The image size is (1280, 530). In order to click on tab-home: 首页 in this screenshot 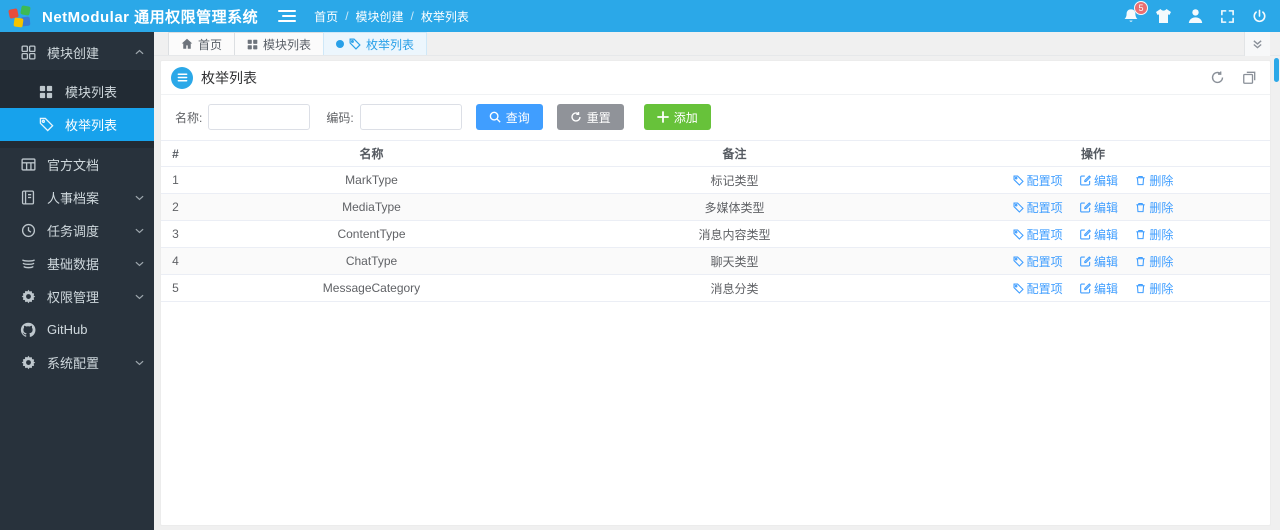, I will do `click(202, 43)`.